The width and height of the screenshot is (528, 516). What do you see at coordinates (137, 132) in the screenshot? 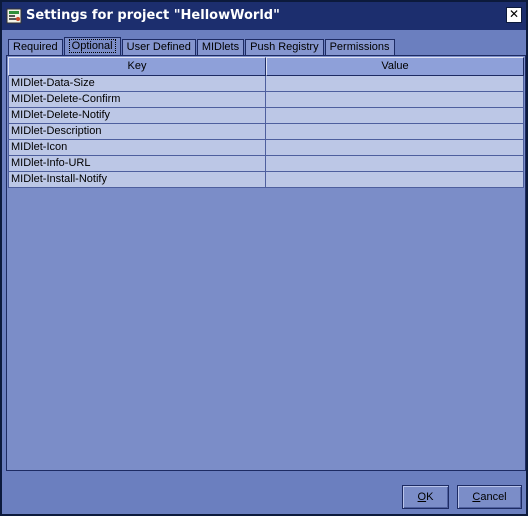
I see `key-cell: MIDlet-Description` at bounding box center [137, 132].